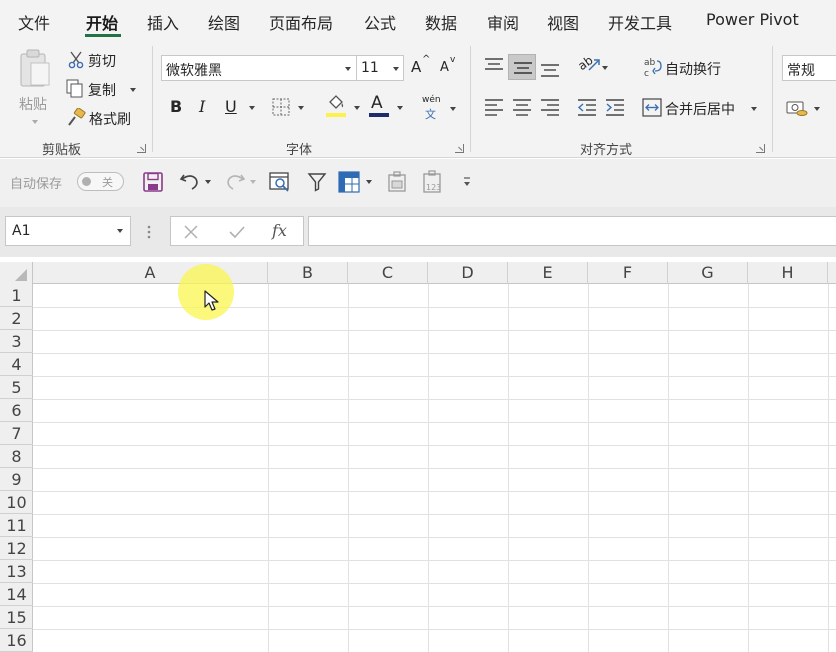 This screenshot has width=836, height=652. What do you see at coordinates (349, 182) in the screenshot?
I see `pivot-table-icon` at bounding box center [349, 182].